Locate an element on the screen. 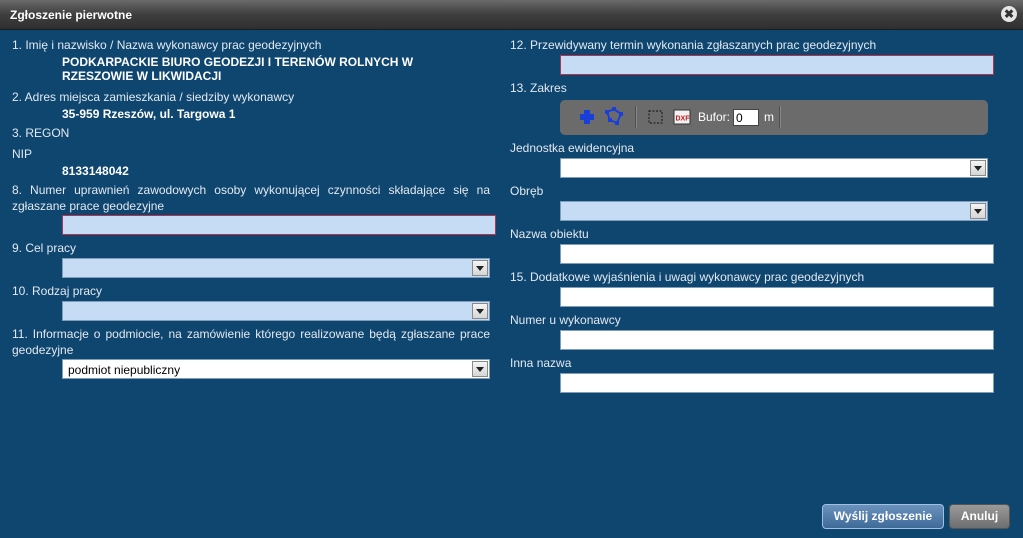 The height and width of the screenshot is (538, 1023). client-info-value: podmiot niepubliczny is located at coordinates (124, 370).